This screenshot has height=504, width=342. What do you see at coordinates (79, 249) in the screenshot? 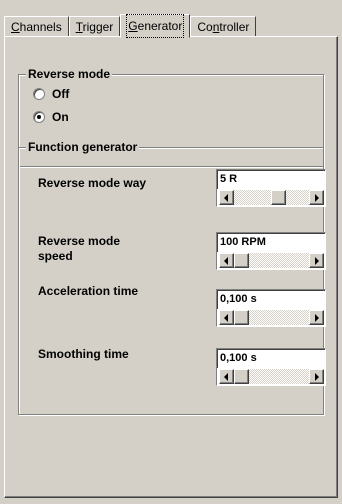
I see `reverse-mode-speed-label: Reverse mode speed` at bounding box center [79, 249].